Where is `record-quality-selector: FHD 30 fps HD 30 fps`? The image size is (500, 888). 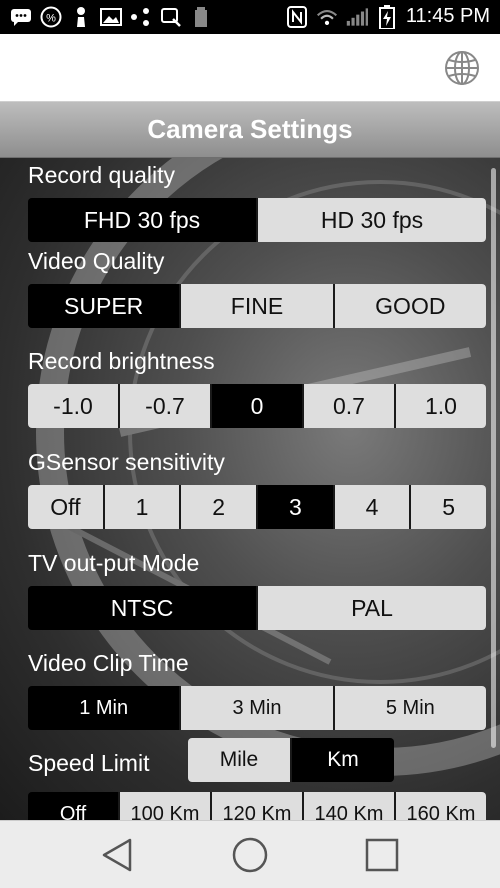 record-quality-selector: FHD 30 fps HD 30 fps is located at coordinates (257, 220).